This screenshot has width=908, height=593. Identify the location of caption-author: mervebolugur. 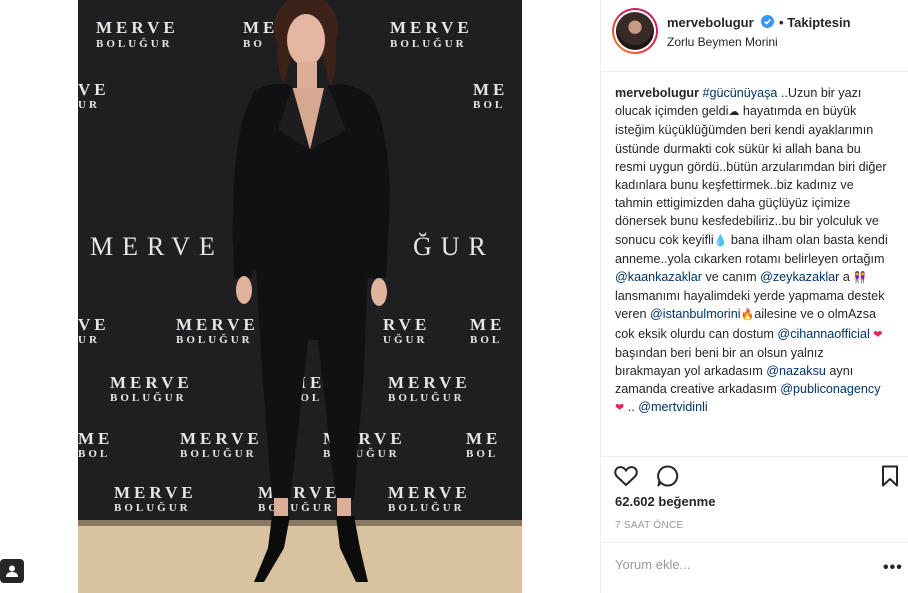
(657, 93).